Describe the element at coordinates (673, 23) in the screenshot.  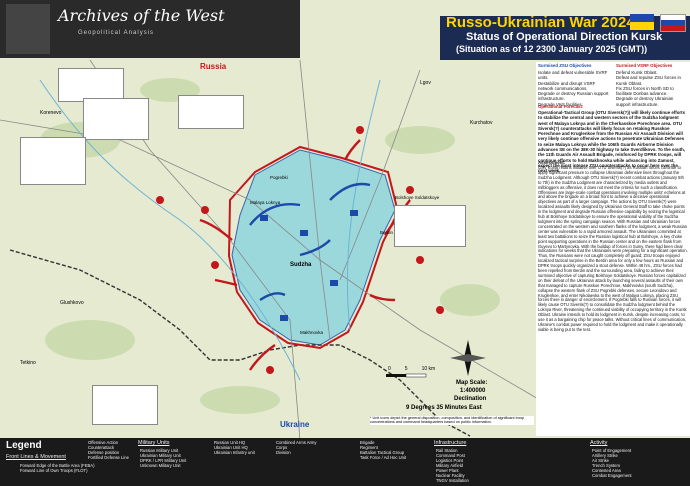
I see `russia-flag-icon` at that location.